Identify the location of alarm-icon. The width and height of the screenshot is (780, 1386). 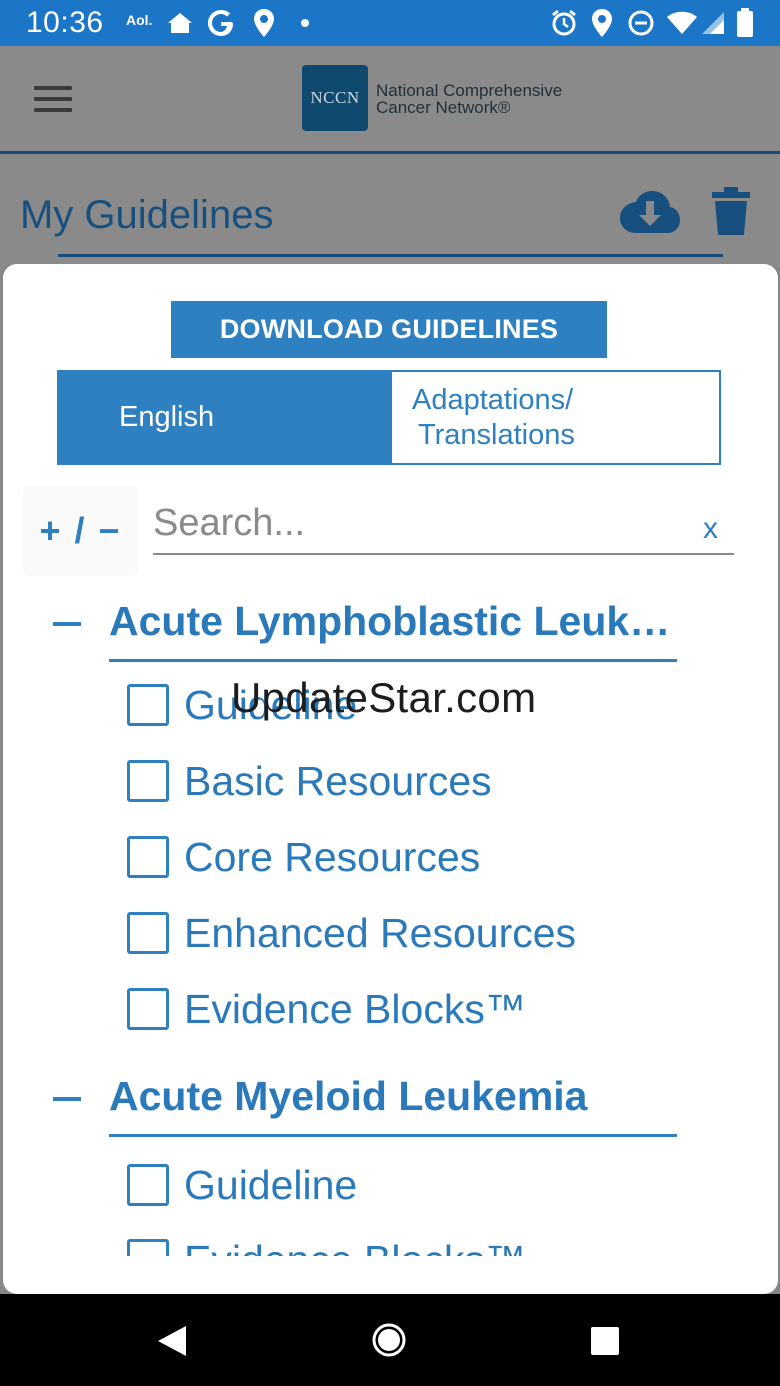
(564, 22).